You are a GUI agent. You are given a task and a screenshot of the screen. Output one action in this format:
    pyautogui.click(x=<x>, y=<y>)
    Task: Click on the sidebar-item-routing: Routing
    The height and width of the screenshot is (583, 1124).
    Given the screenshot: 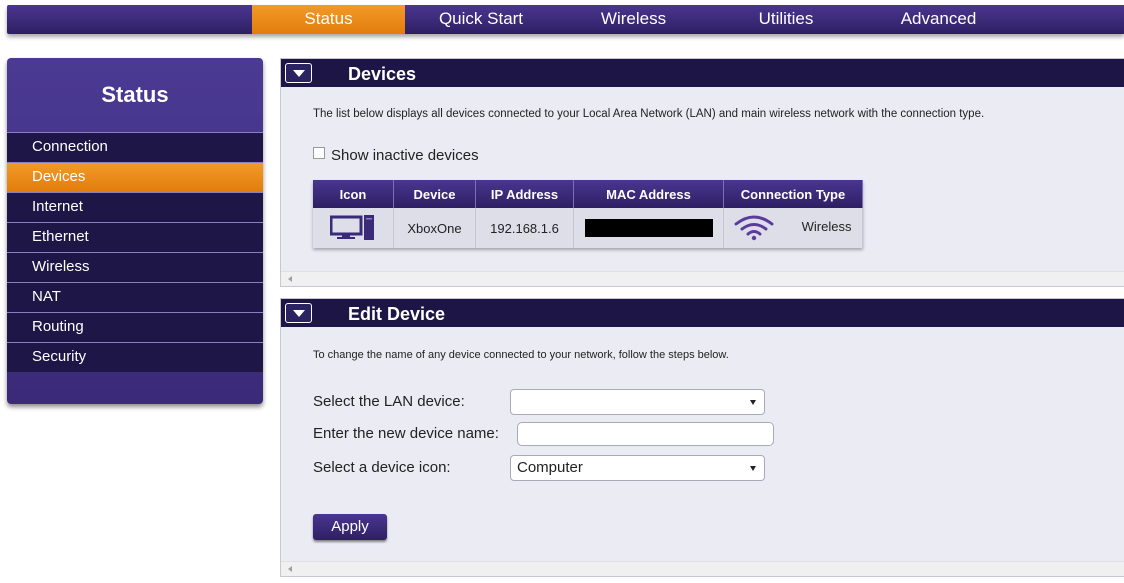 What is the action you would take?
    pyautogui.click(x=135, y=327)
    